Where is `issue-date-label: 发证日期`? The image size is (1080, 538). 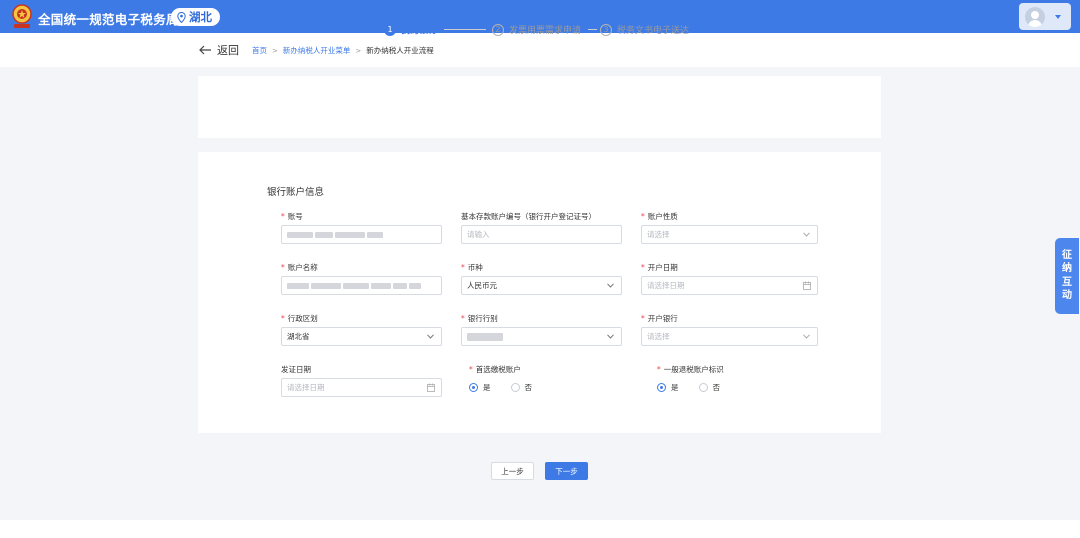
issue-date-label: 发证日期 is located at coordinates (296, 369).